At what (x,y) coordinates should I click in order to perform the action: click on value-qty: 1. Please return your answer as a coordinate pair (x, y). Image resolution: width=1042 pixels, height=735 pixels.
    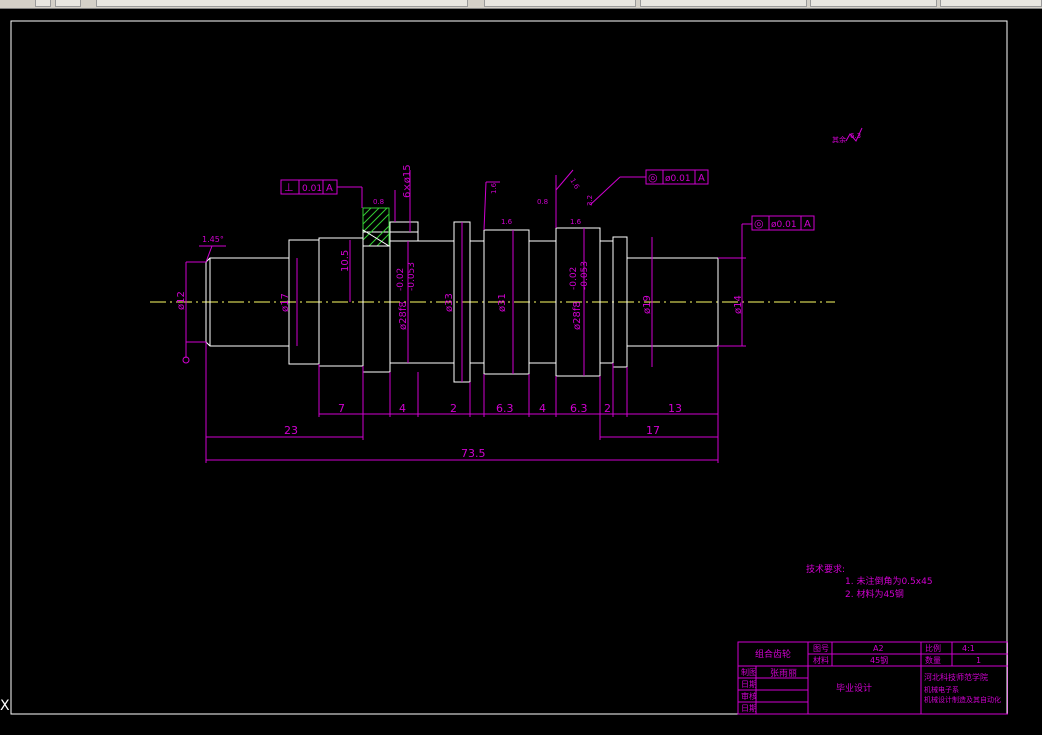
    Looking at the image, I should click on (978, 660).